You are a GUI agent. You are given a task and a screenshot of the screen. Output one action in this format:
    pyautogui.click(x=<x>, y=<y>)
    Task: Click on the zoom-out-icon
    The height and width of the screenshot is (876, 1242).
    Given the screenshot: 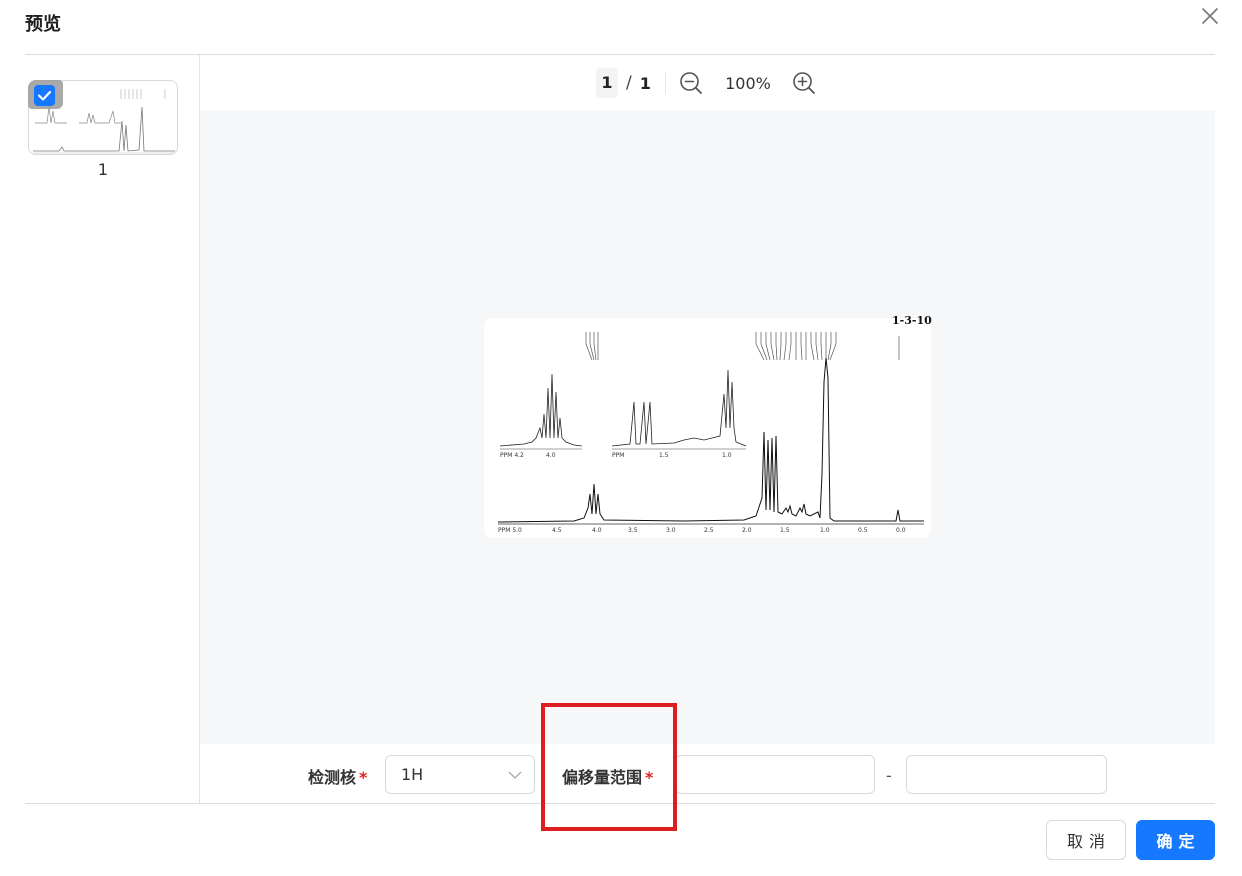 What is the action you would take?
    pyautogui.click(x=691, y=83)
    